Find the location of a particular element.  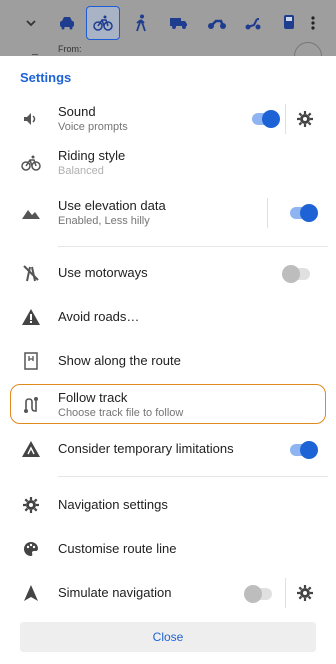

elevation-toggle is located at coordinates (304, 213).